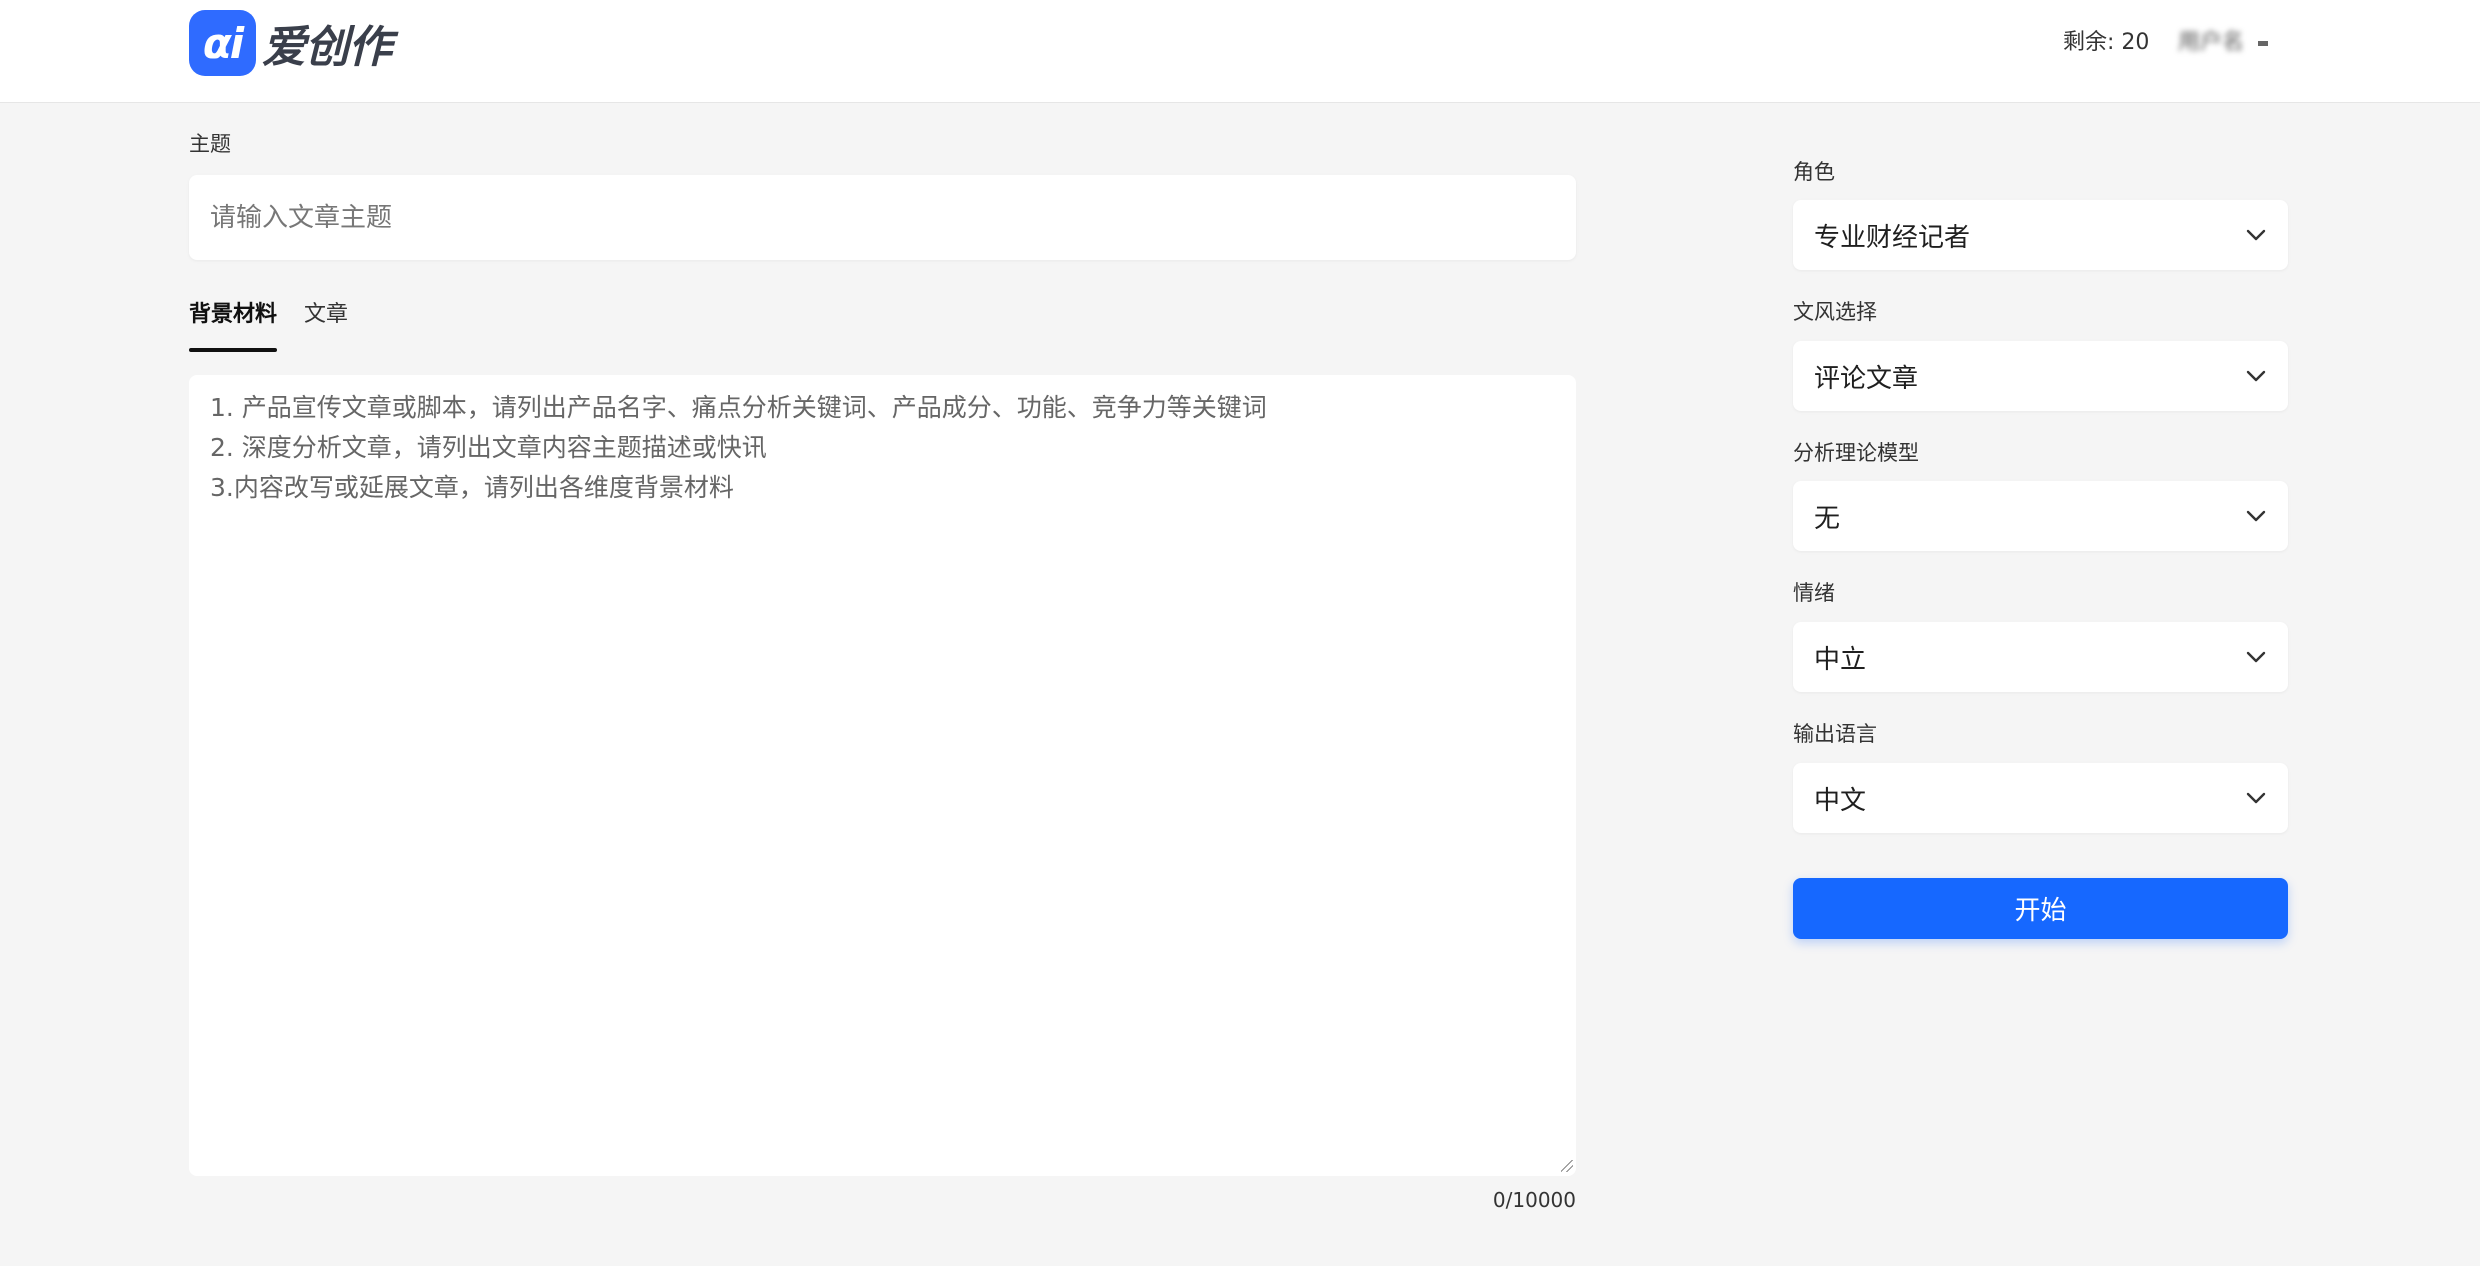 Image resolution: width=2480 pixels, height=1266 pixels. I want to click on character-counter: 0/10000, so click(1534, 1200).